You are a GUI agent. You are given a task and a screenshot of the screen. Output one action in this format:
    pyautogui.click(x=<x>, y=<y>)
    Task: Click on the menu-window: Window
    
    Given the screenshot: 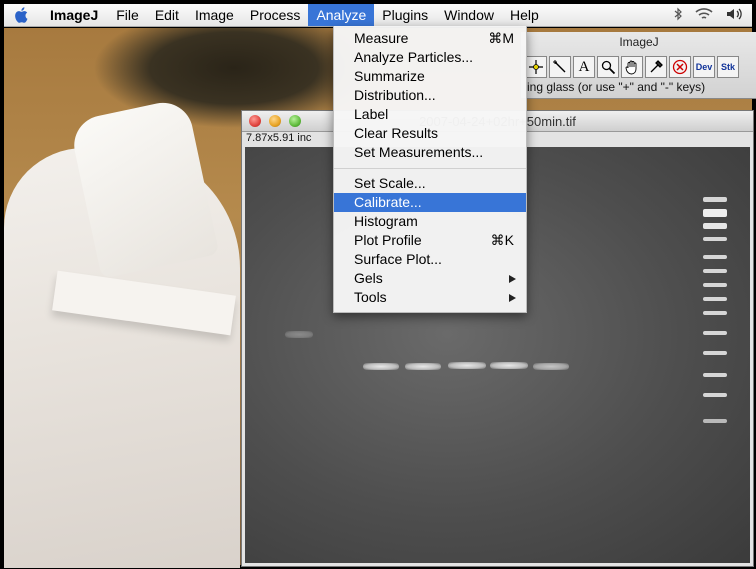 What is the action you would take?
    pyautogui.click(x=469, y=15)
    